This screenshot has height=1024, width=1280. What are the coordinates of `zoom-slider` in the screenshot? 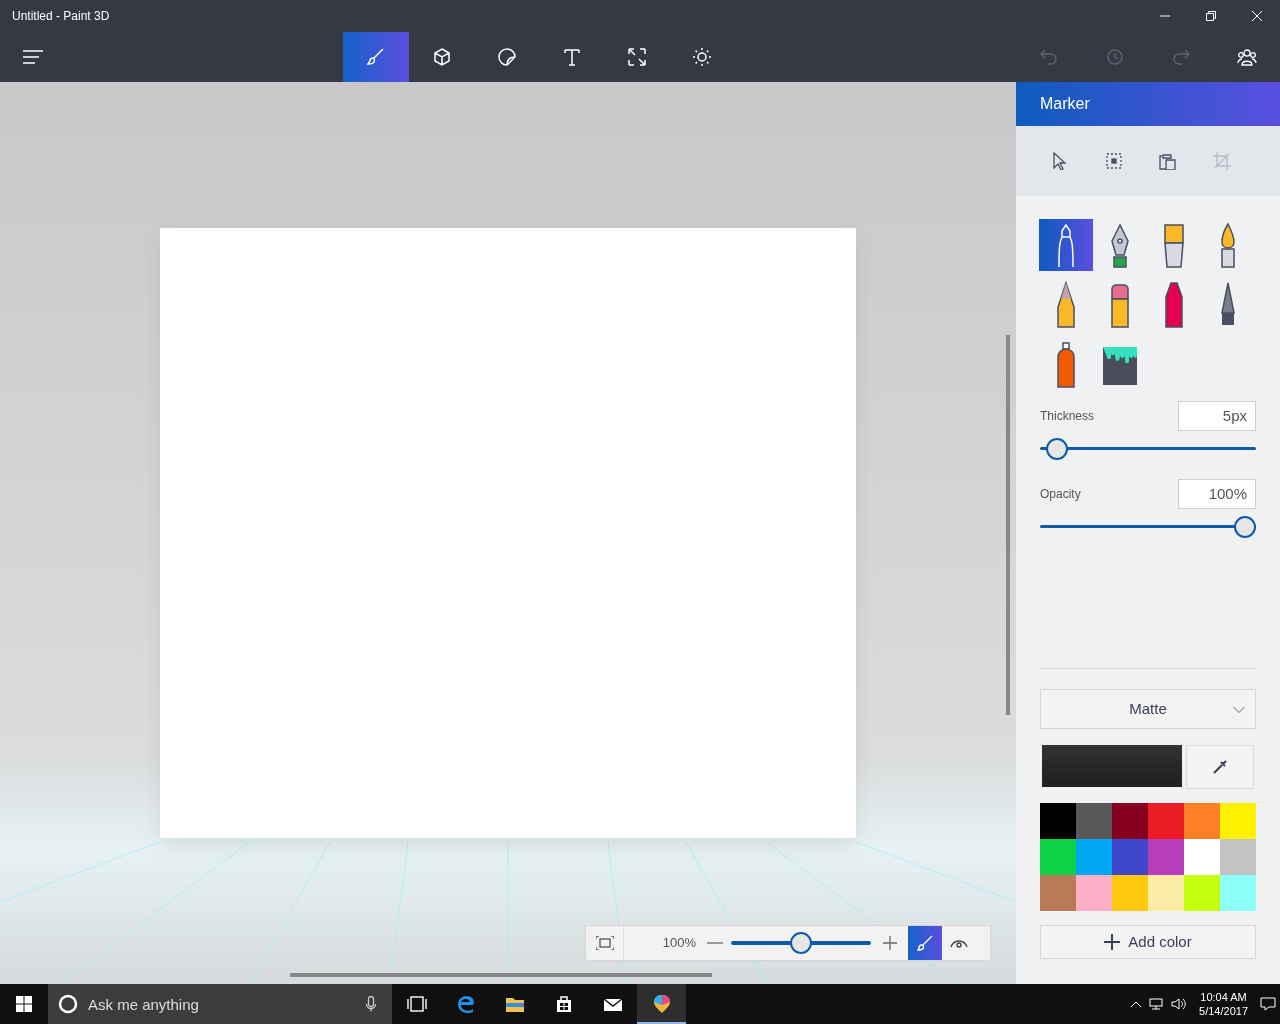 It's located at (801, 943).